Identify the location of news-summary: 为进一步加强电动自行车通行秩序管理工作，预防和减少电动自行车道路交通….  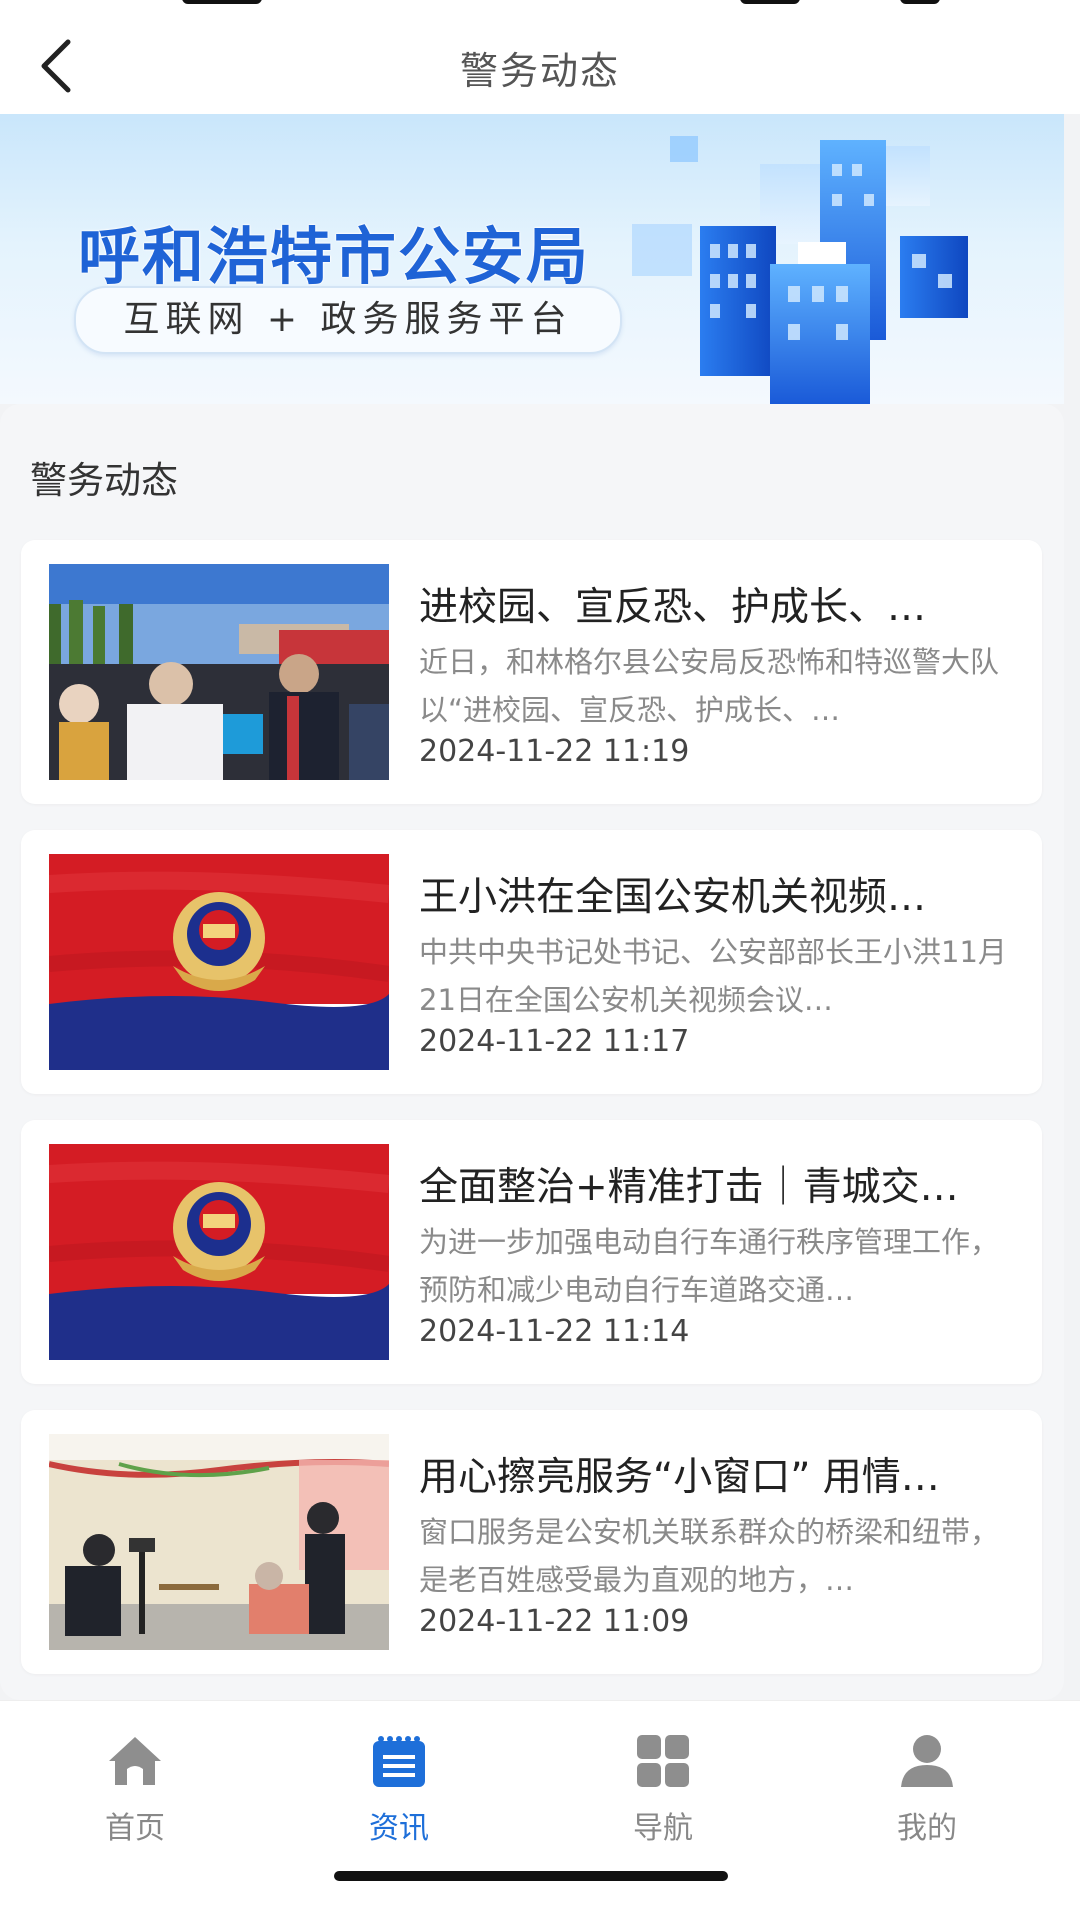
(709, 1266).